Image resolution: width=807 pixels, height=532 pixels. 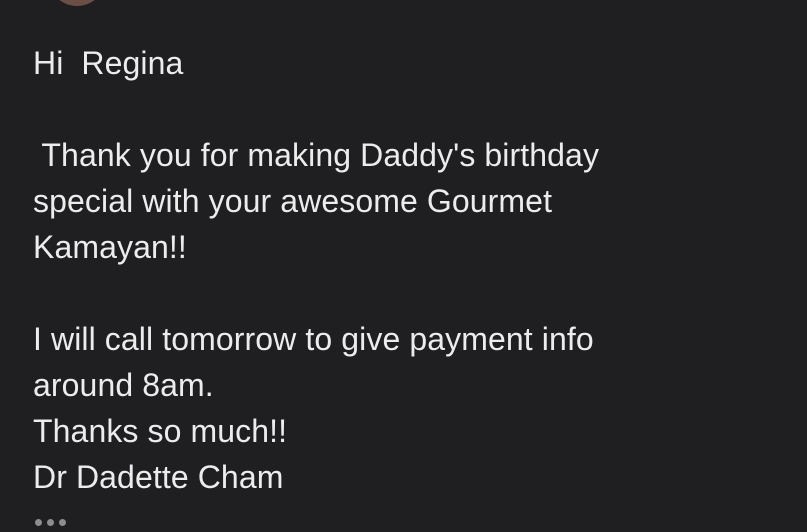 I want to click on paragraph-1-line-2: special with your awesome Gourmet, so click(x=293, y=201).